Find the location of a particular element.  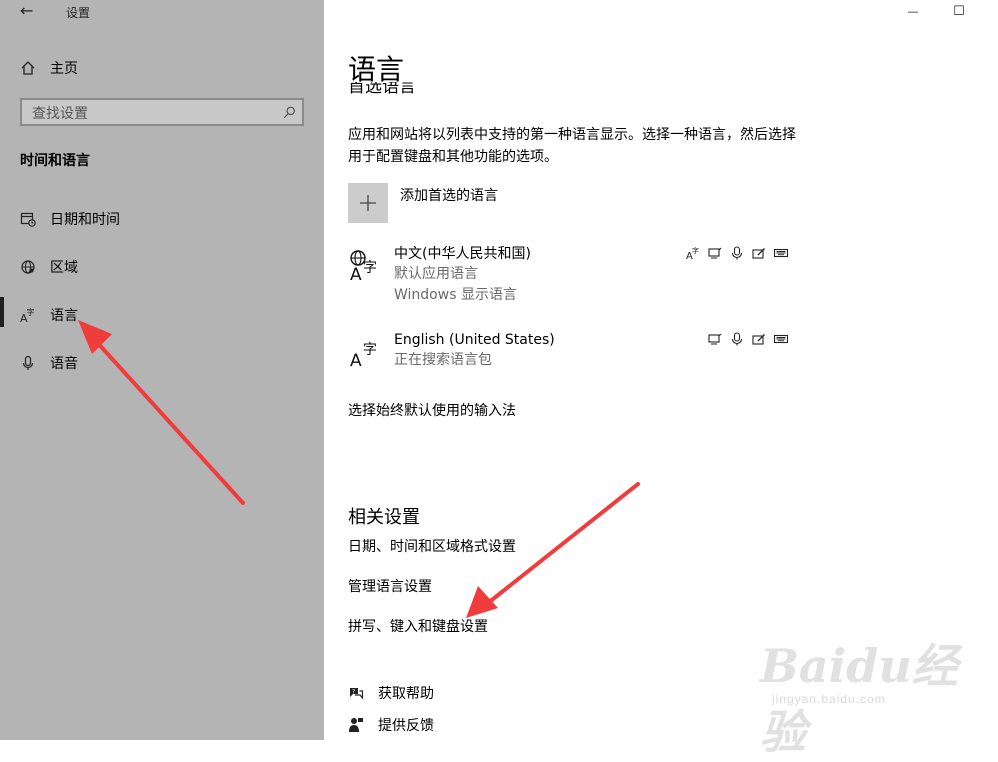

preferred-languages-heading: 首选语言 is located at coordinates (382, 91).